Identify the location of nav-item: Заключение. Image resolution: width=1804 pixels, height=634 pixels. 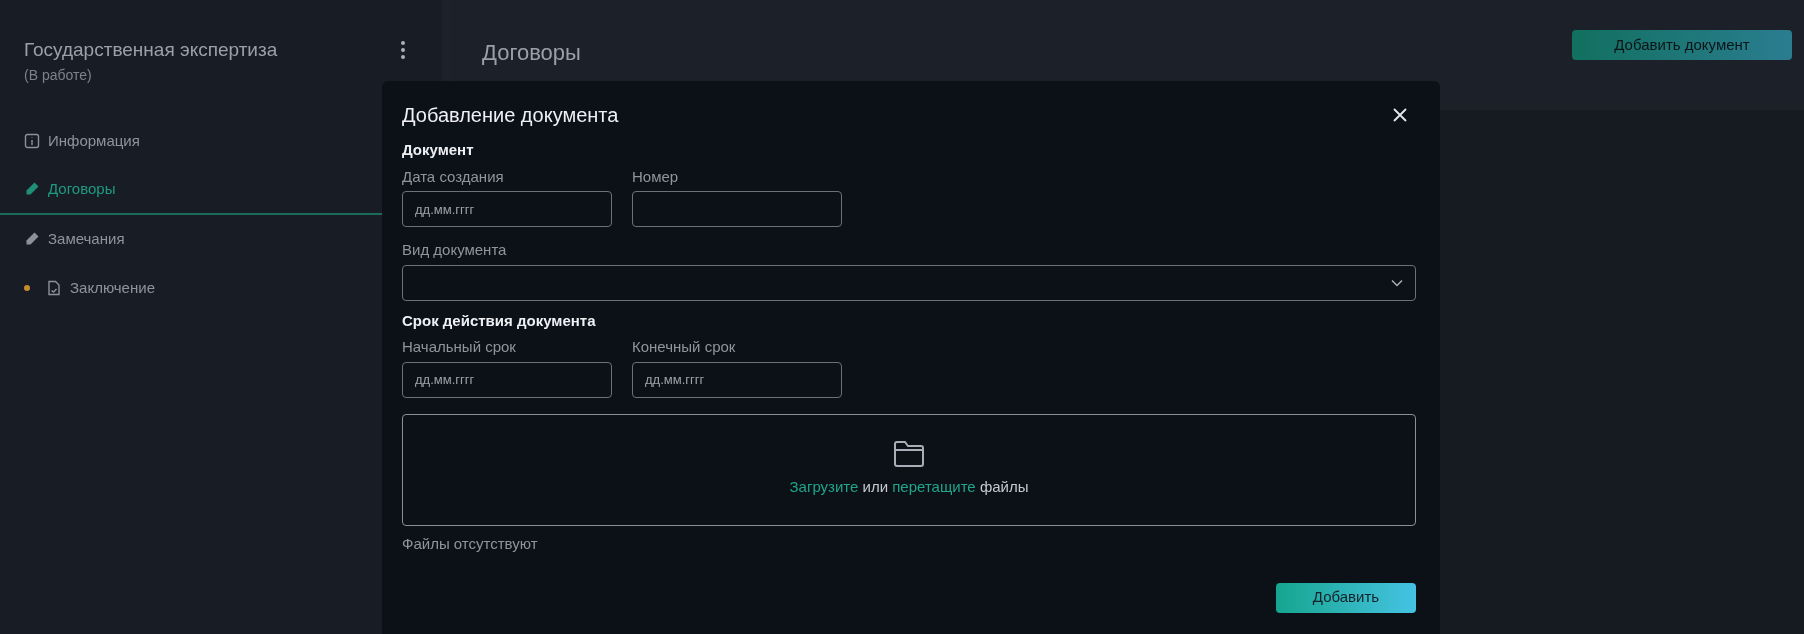
(191, 288).